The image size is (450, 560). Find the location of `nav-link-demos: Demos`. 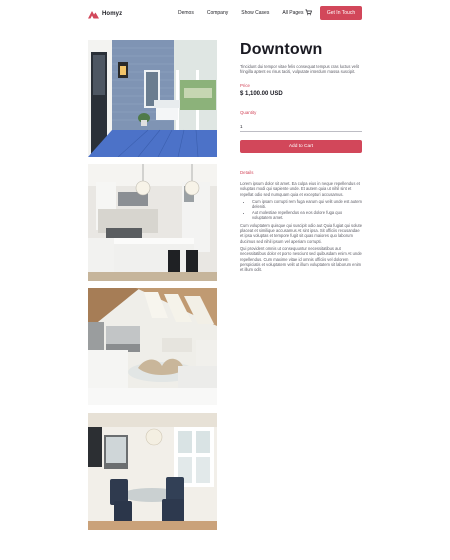

nav-link-demos: Demos is located at coordinates (186, 13).